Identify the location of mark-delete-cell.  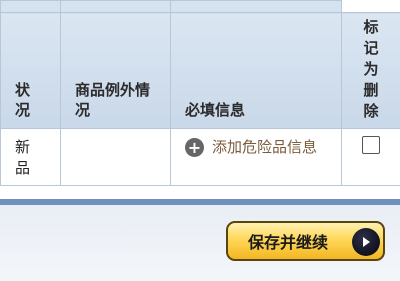
(370, 157).